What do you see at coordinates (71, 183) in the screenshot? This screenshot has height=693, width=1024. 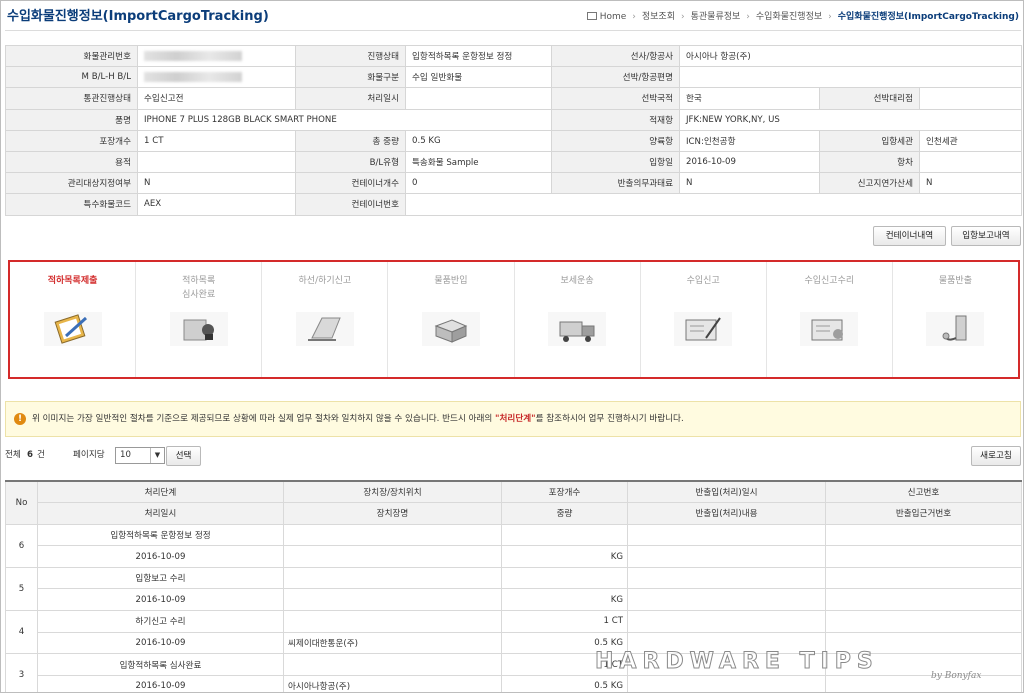 I see `field-label: 관리대상지정여부` at bounding box center [71, 183].